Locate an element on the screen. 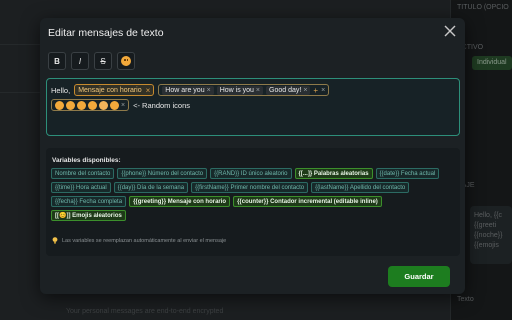  variable-chip: {{day}} Día de la semana is located at coordinates (151, 187).